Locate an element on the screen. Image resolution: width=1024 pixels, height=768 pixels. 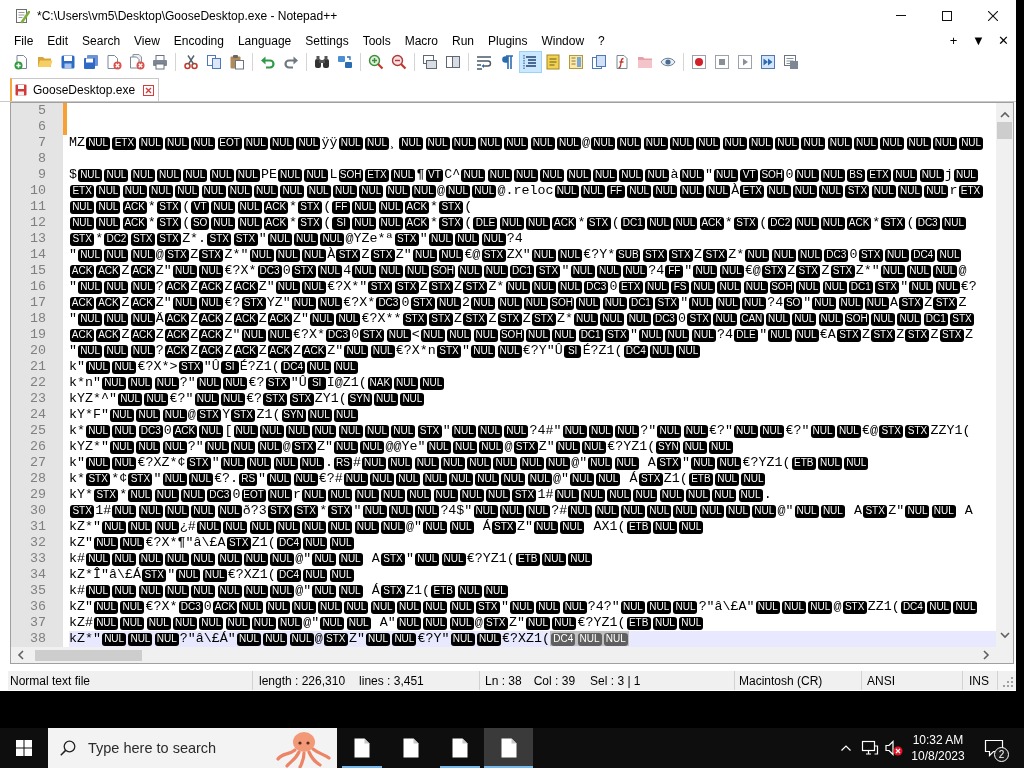
menu-item: Macro is located at coordinates (421, 40).